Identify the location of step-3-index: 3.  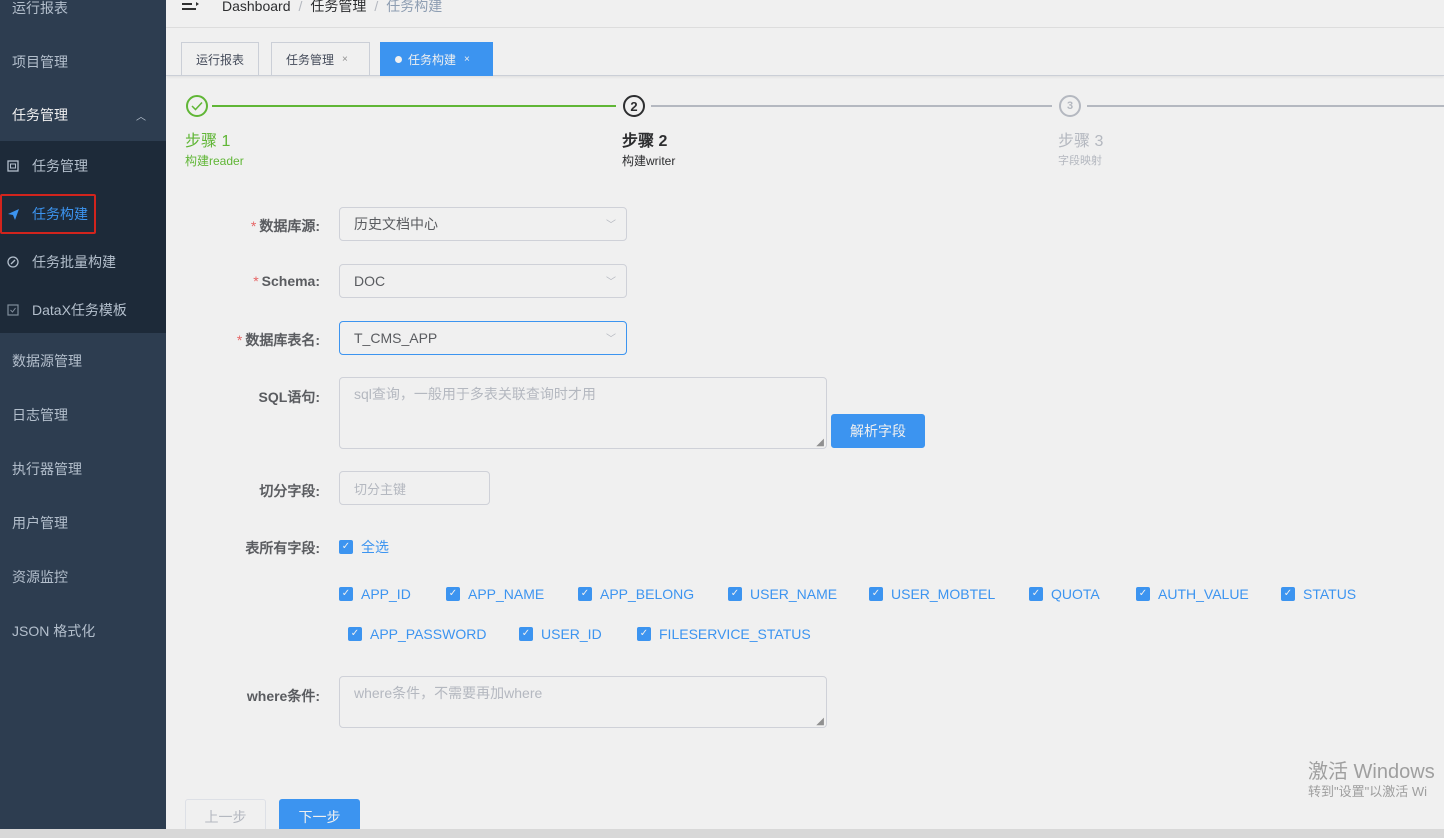
(1070, 106).